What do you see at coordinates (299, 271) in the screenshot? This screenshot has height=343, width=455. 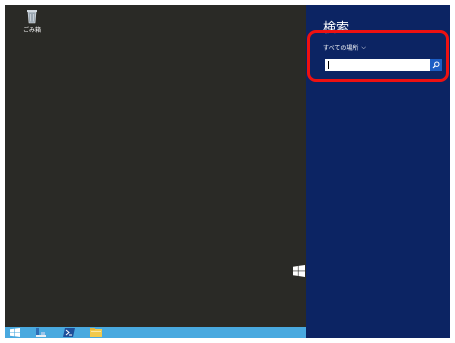 I see `windows-logo-icon` at bounding box center [299, 271].